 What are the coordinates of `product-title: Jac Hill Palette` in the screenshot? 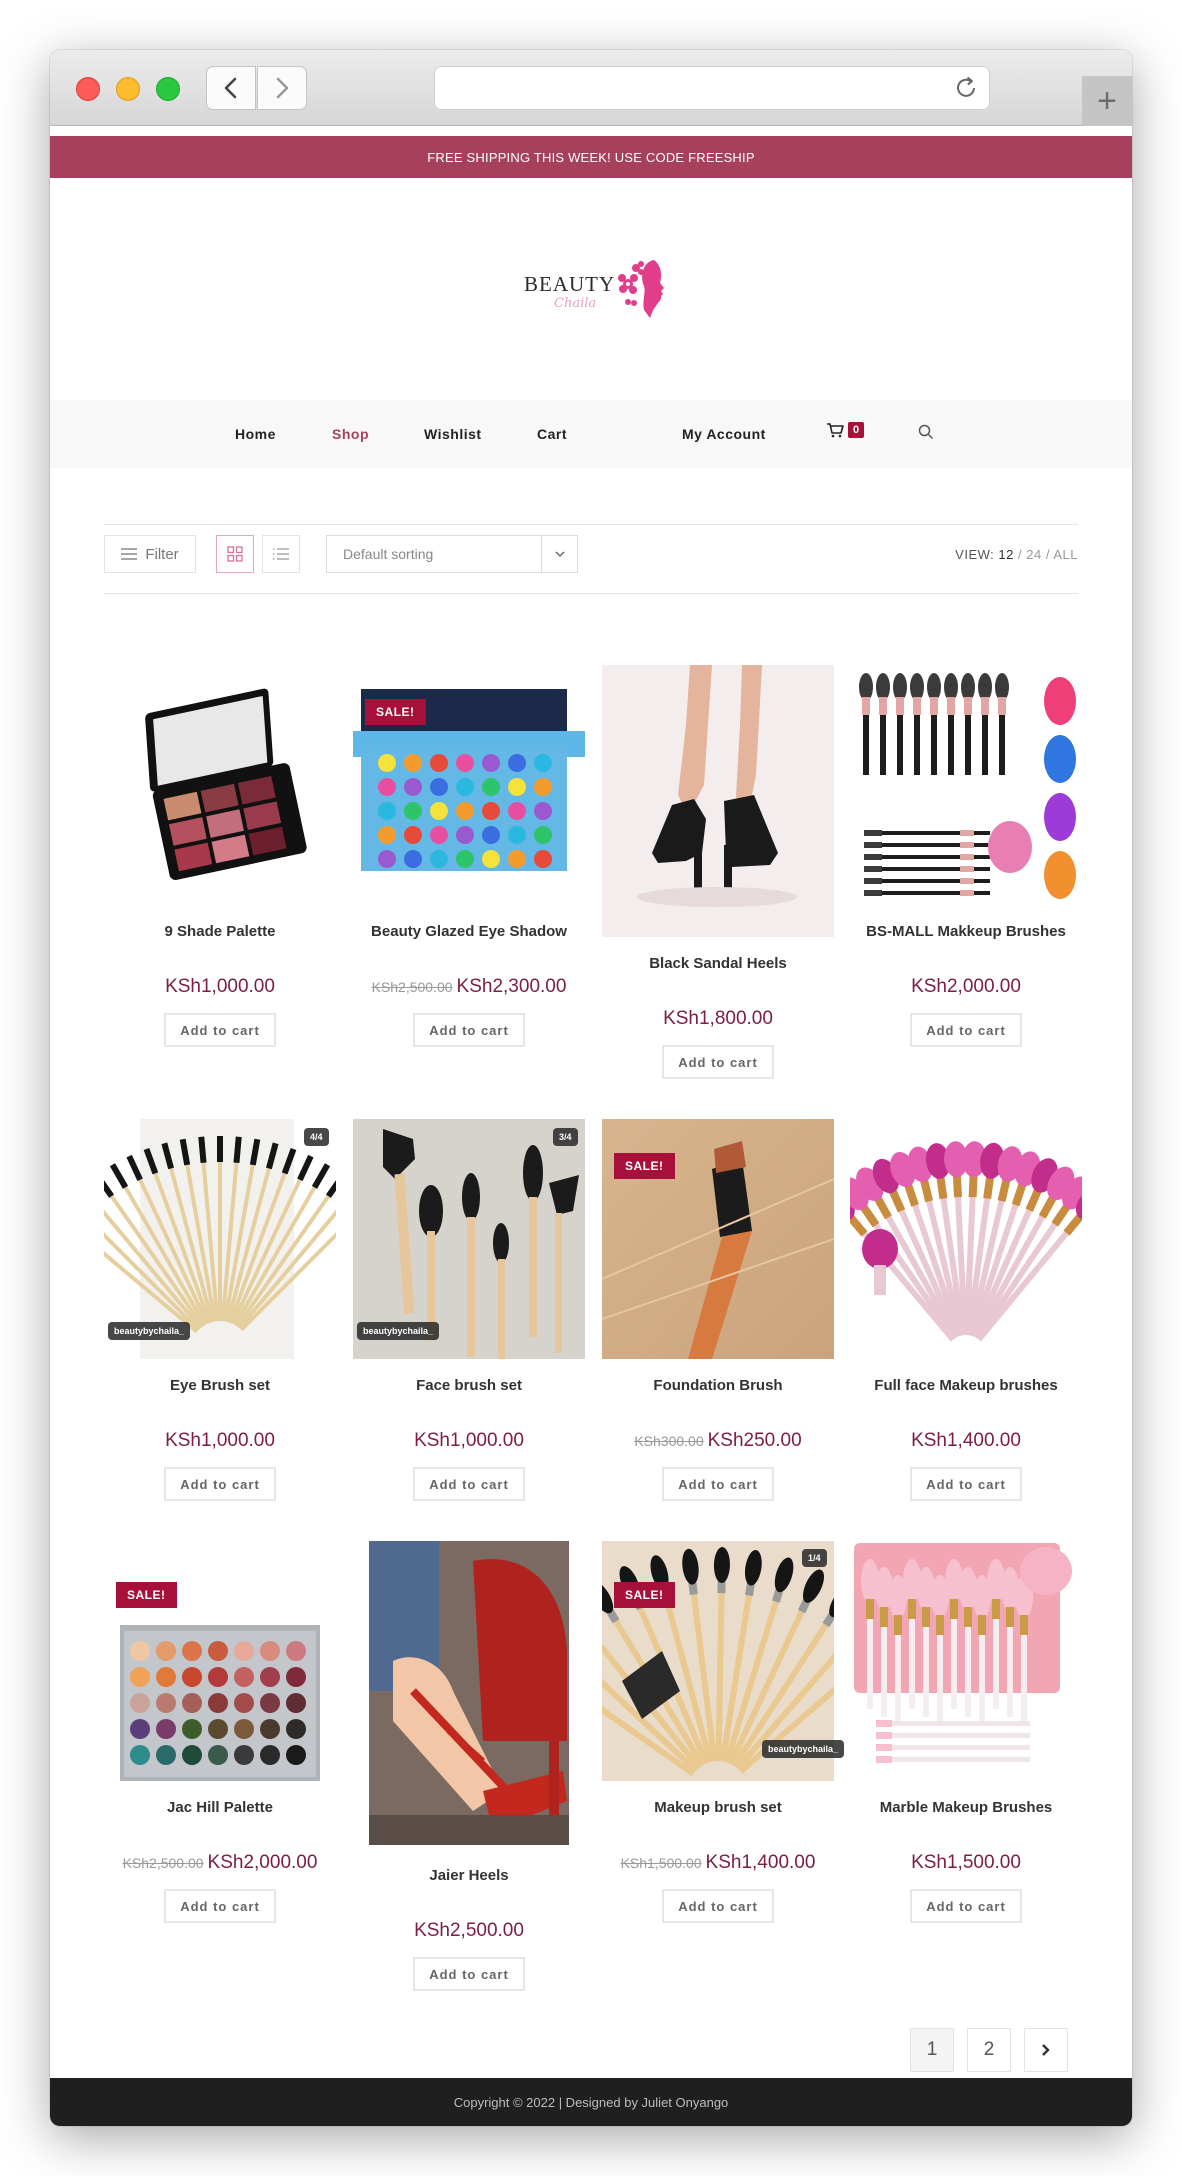 It's located at (220, 1807).